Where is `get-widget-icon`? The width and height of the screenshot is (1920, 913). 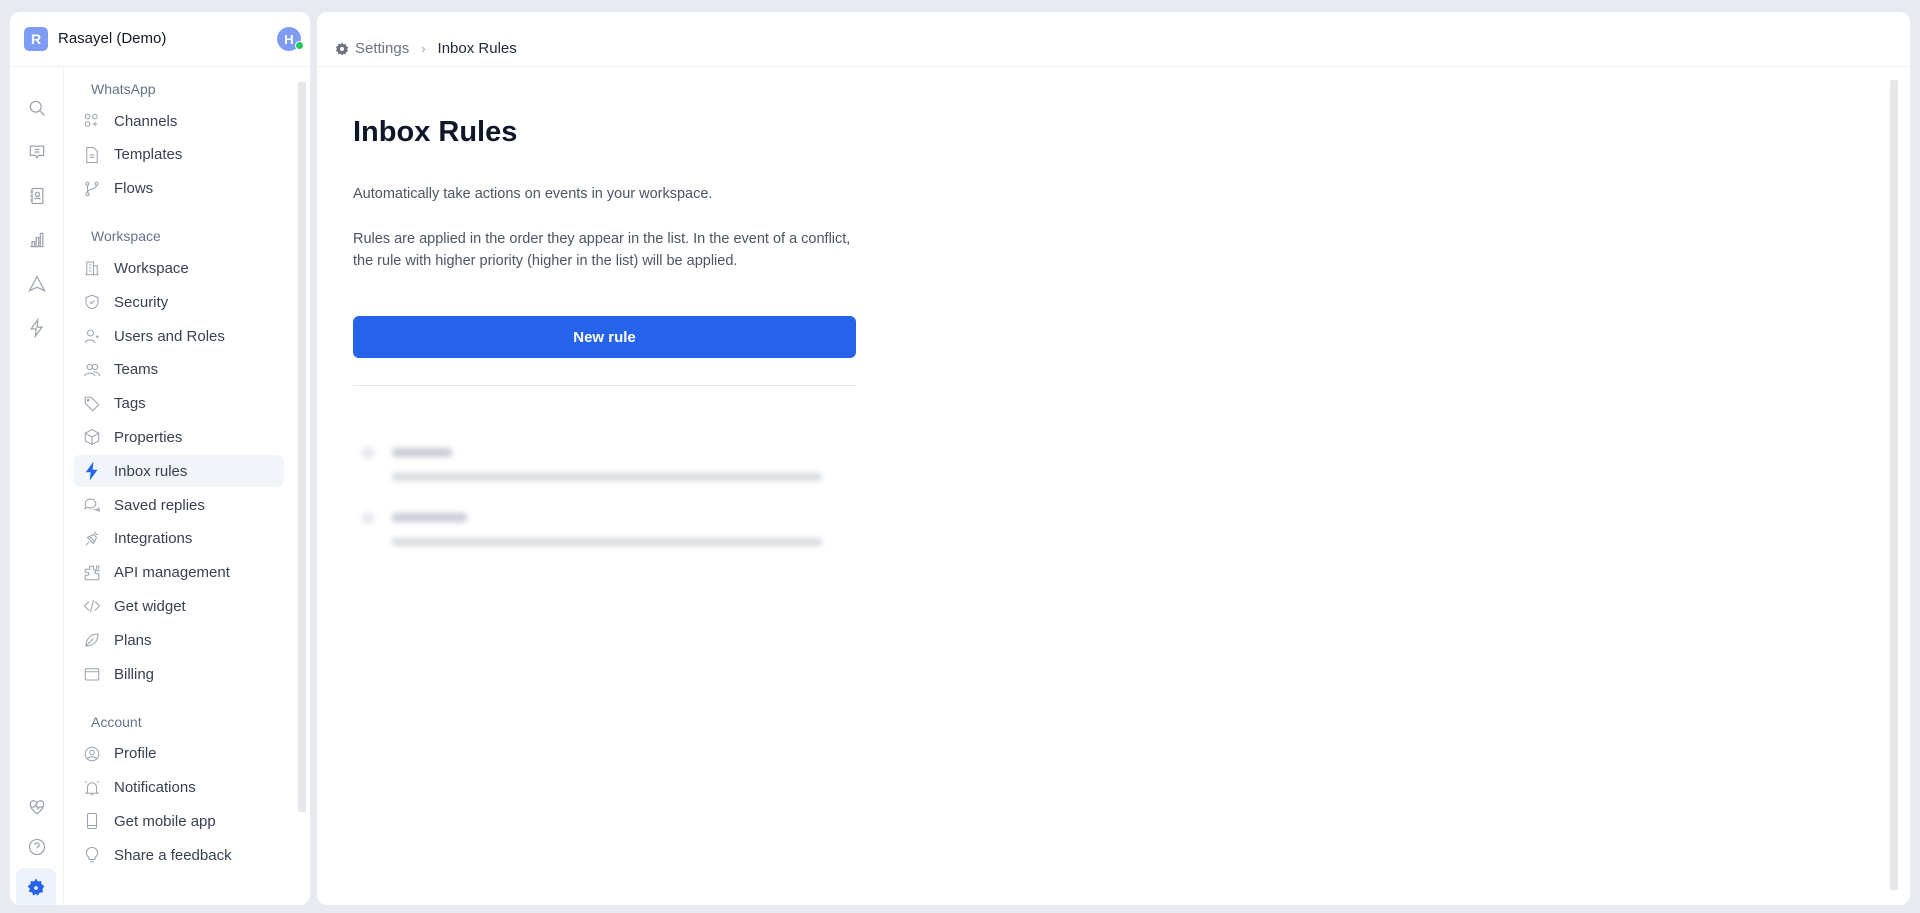
get-widget-icon is located at coordinates (92, 606).